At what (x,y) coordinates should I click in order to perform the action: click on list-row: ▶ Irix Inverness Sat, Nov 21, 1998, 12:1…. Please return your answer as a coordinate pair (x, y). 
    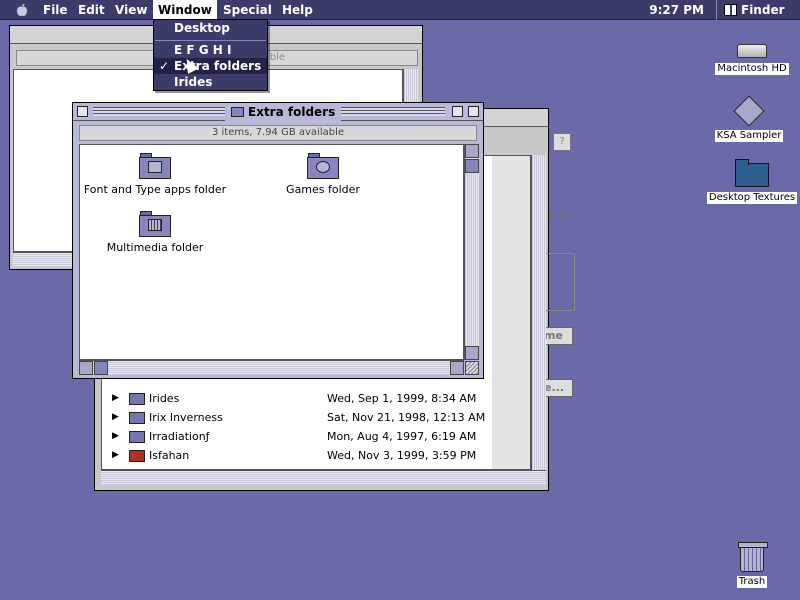
    Looking at the image, I should click on (316, 417).